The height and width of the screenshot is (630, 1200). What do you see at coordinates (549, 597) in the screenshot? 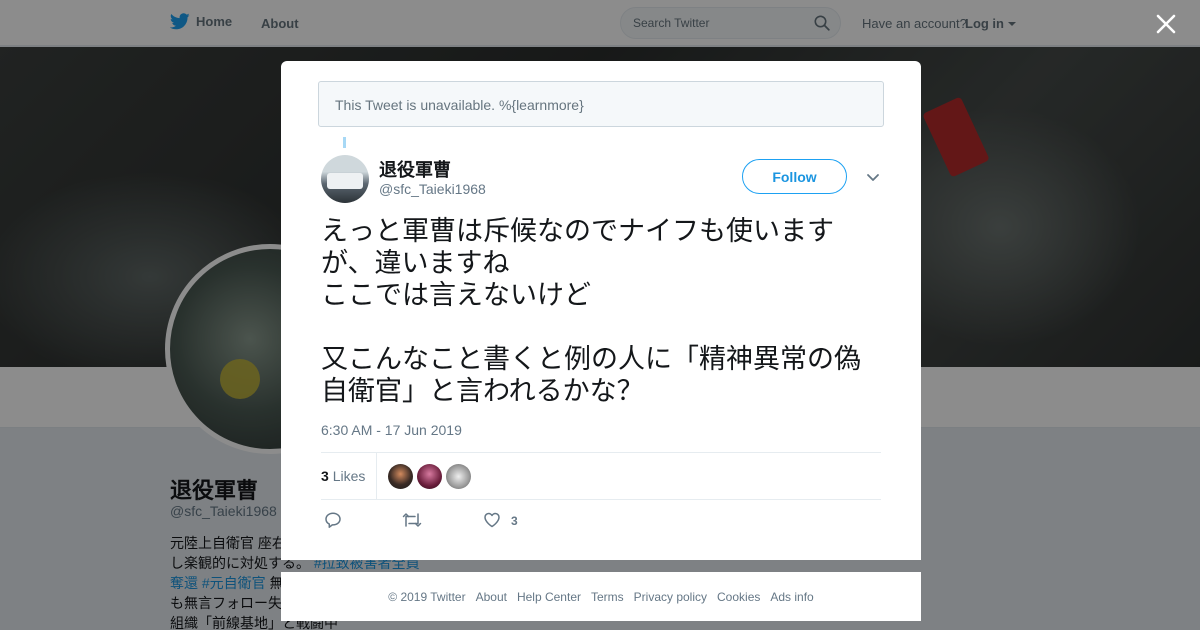
I see `footer-link-help-center: Help Center` at bounding box center [549, 597].